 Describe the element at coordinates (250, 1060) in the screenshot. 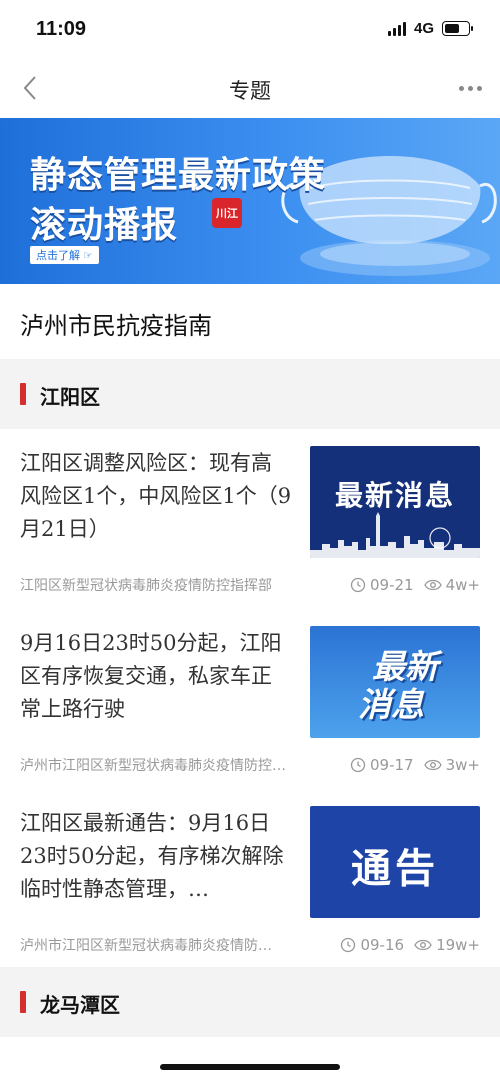

I see `bottom-area` at that location.